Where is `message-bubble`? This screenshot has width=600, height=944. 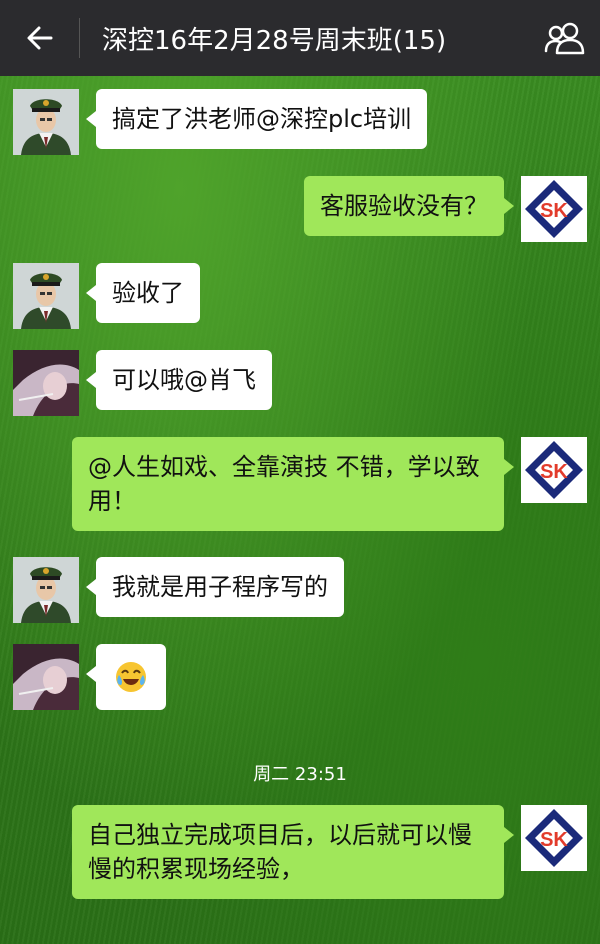
message-bubble is located at coordinates (126, 677).